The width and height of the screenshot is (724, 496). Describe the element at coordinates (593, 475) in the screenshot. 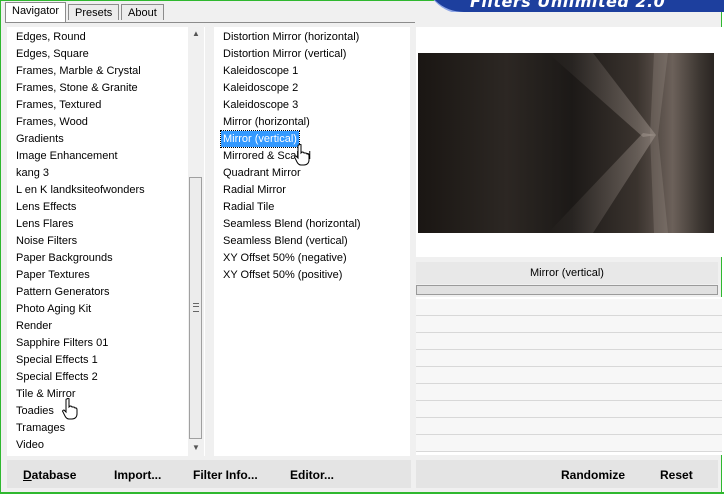

I see `randomize-button: Randomize` at that location.